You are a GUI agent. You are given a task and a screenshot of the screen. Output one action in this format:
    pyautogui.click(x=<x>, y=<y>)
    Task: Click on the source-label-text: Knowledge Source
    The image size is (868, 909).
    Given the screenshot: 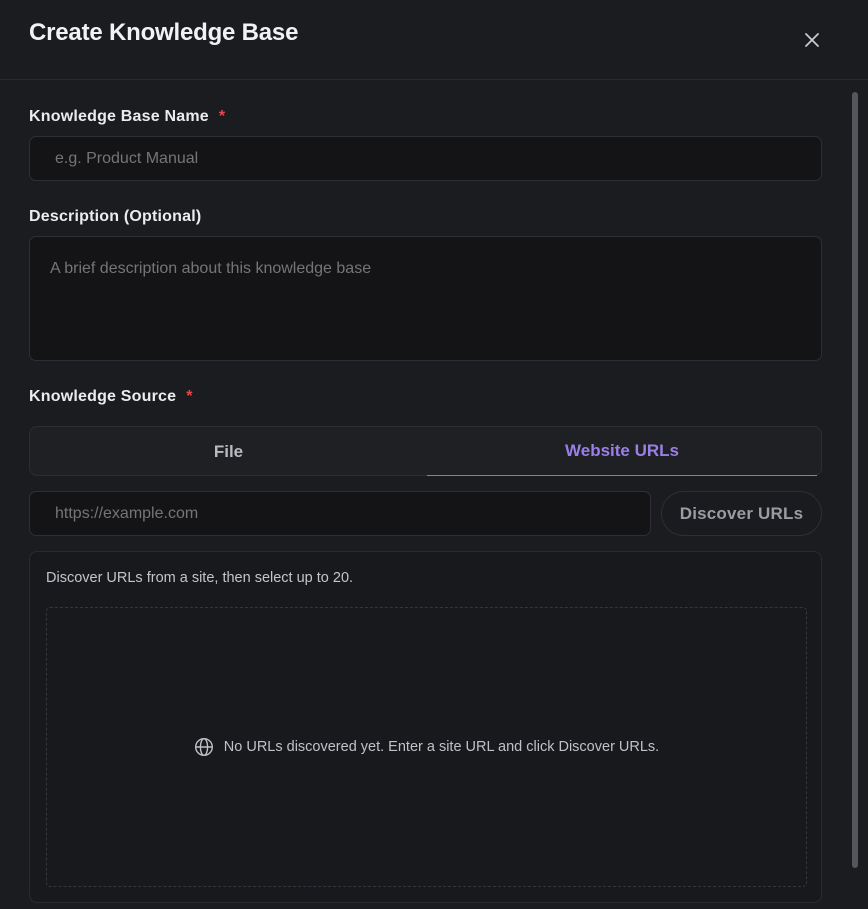 What is the action you would take?
    pyautogui.click(x=103, y=396)
    